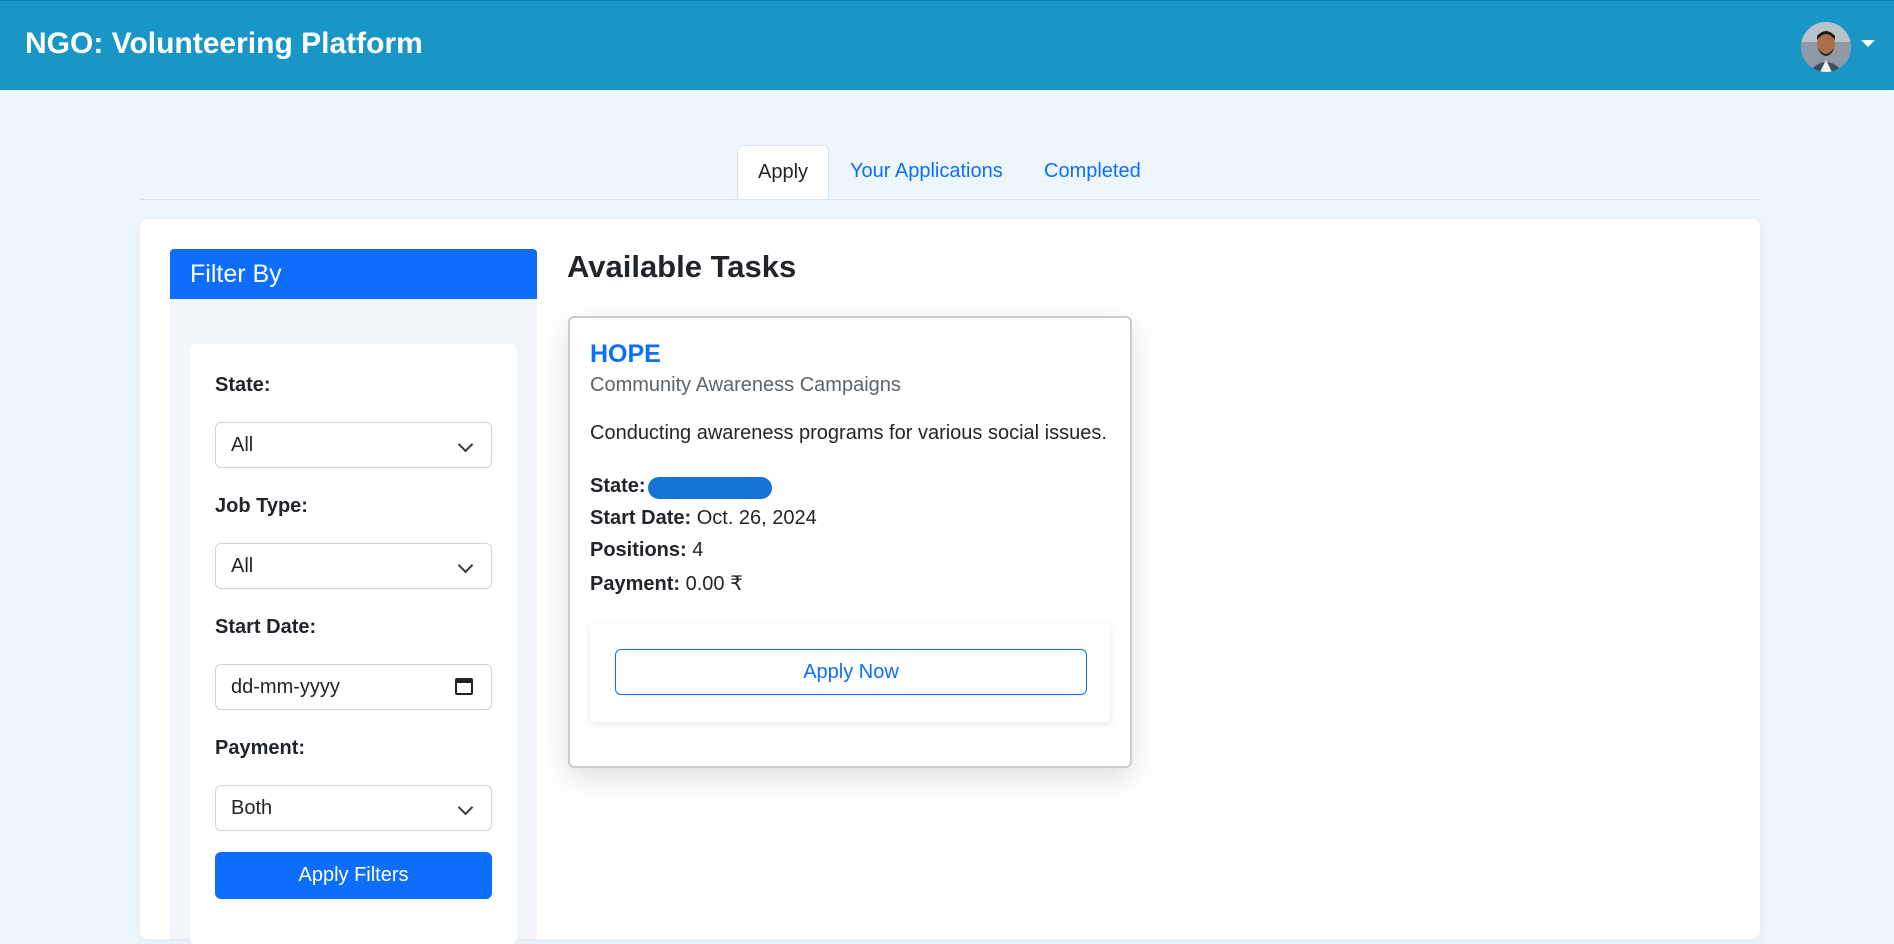 This screenshot has width=1894, height=944. I want to click on redaction-mark, so click(710, 488).